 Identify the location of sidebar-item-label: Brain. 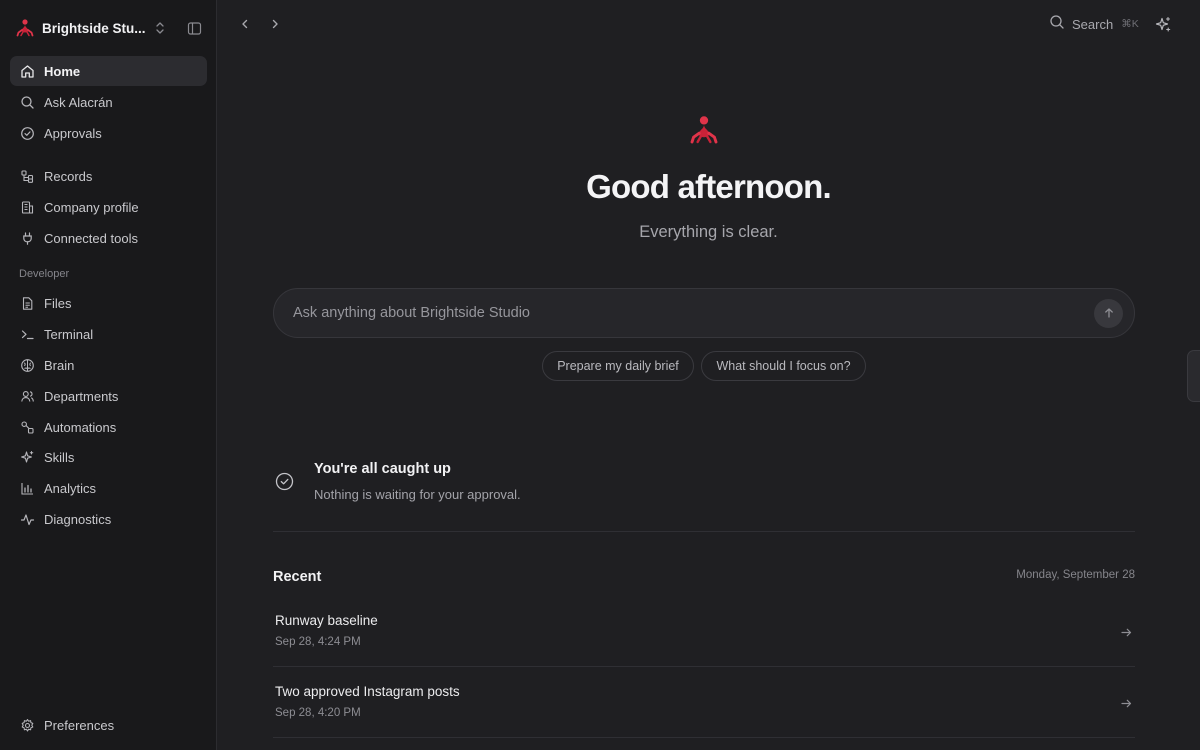
(59, 365).